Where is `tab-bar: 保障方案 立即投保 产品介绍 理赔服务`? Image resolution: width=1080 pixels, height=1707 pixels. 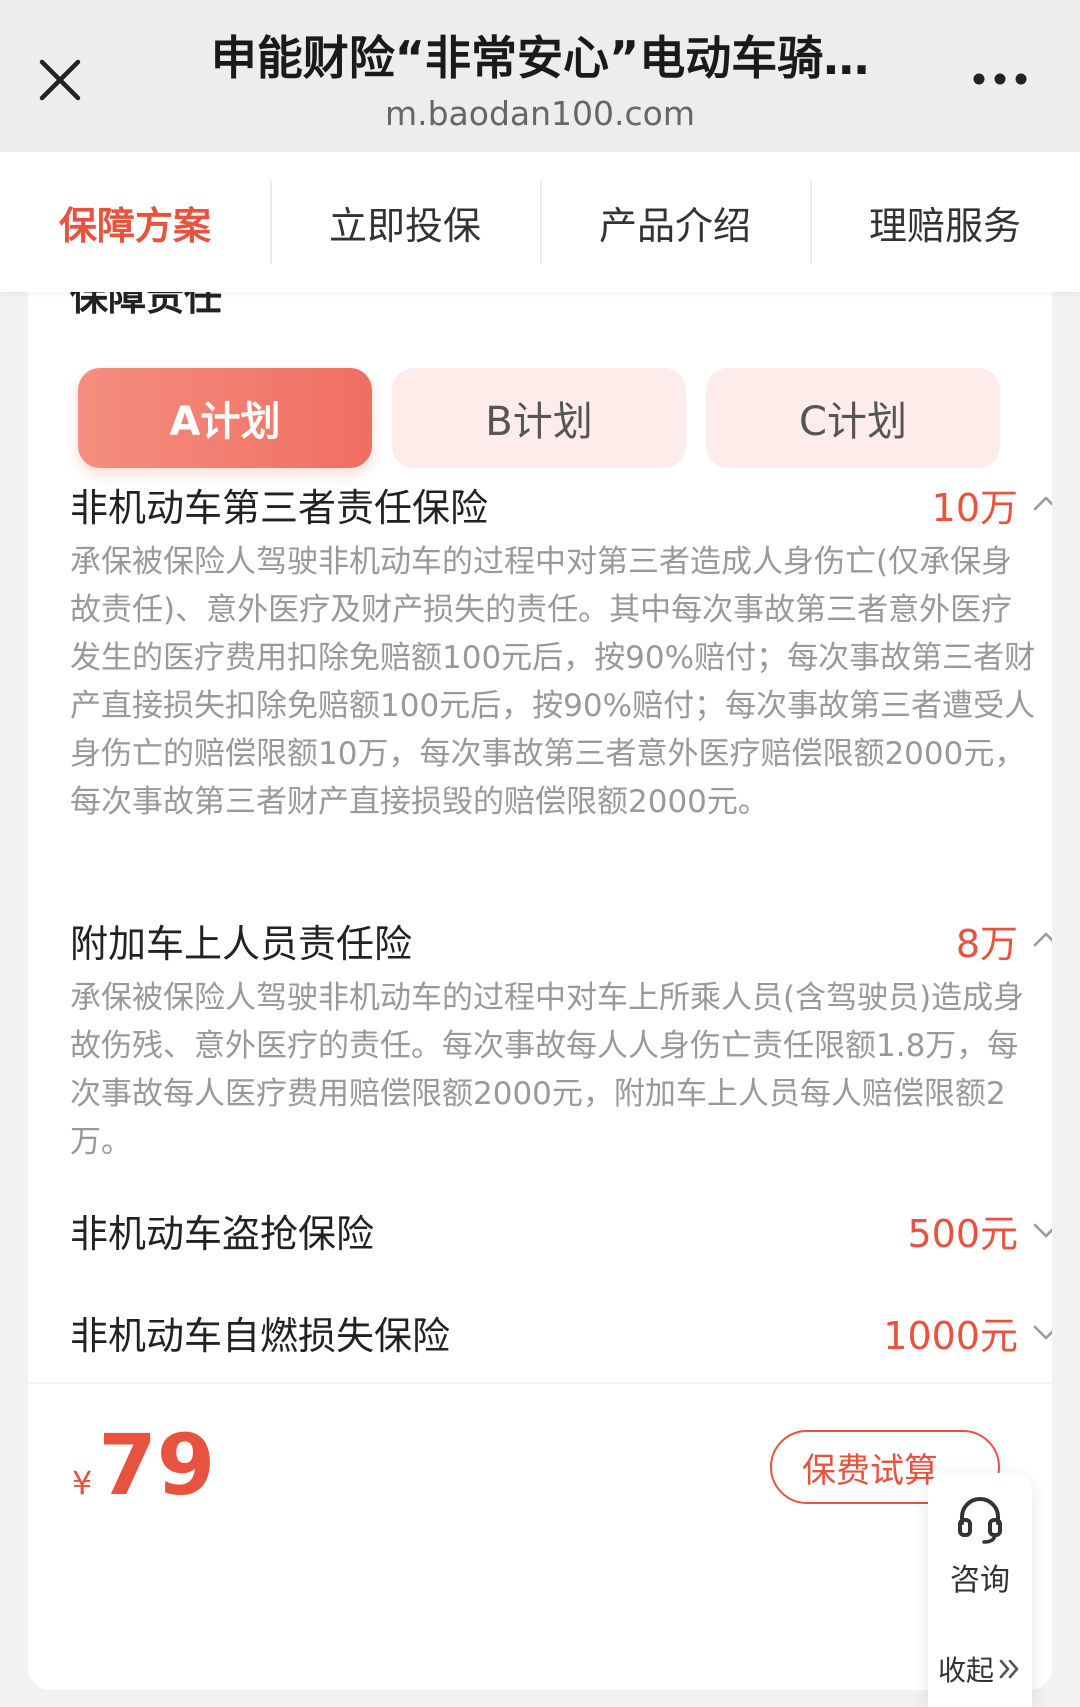
tab-bar: 保障方案 立即投保 产品介绍 理赔服务 is located at coordinates (540, 222).